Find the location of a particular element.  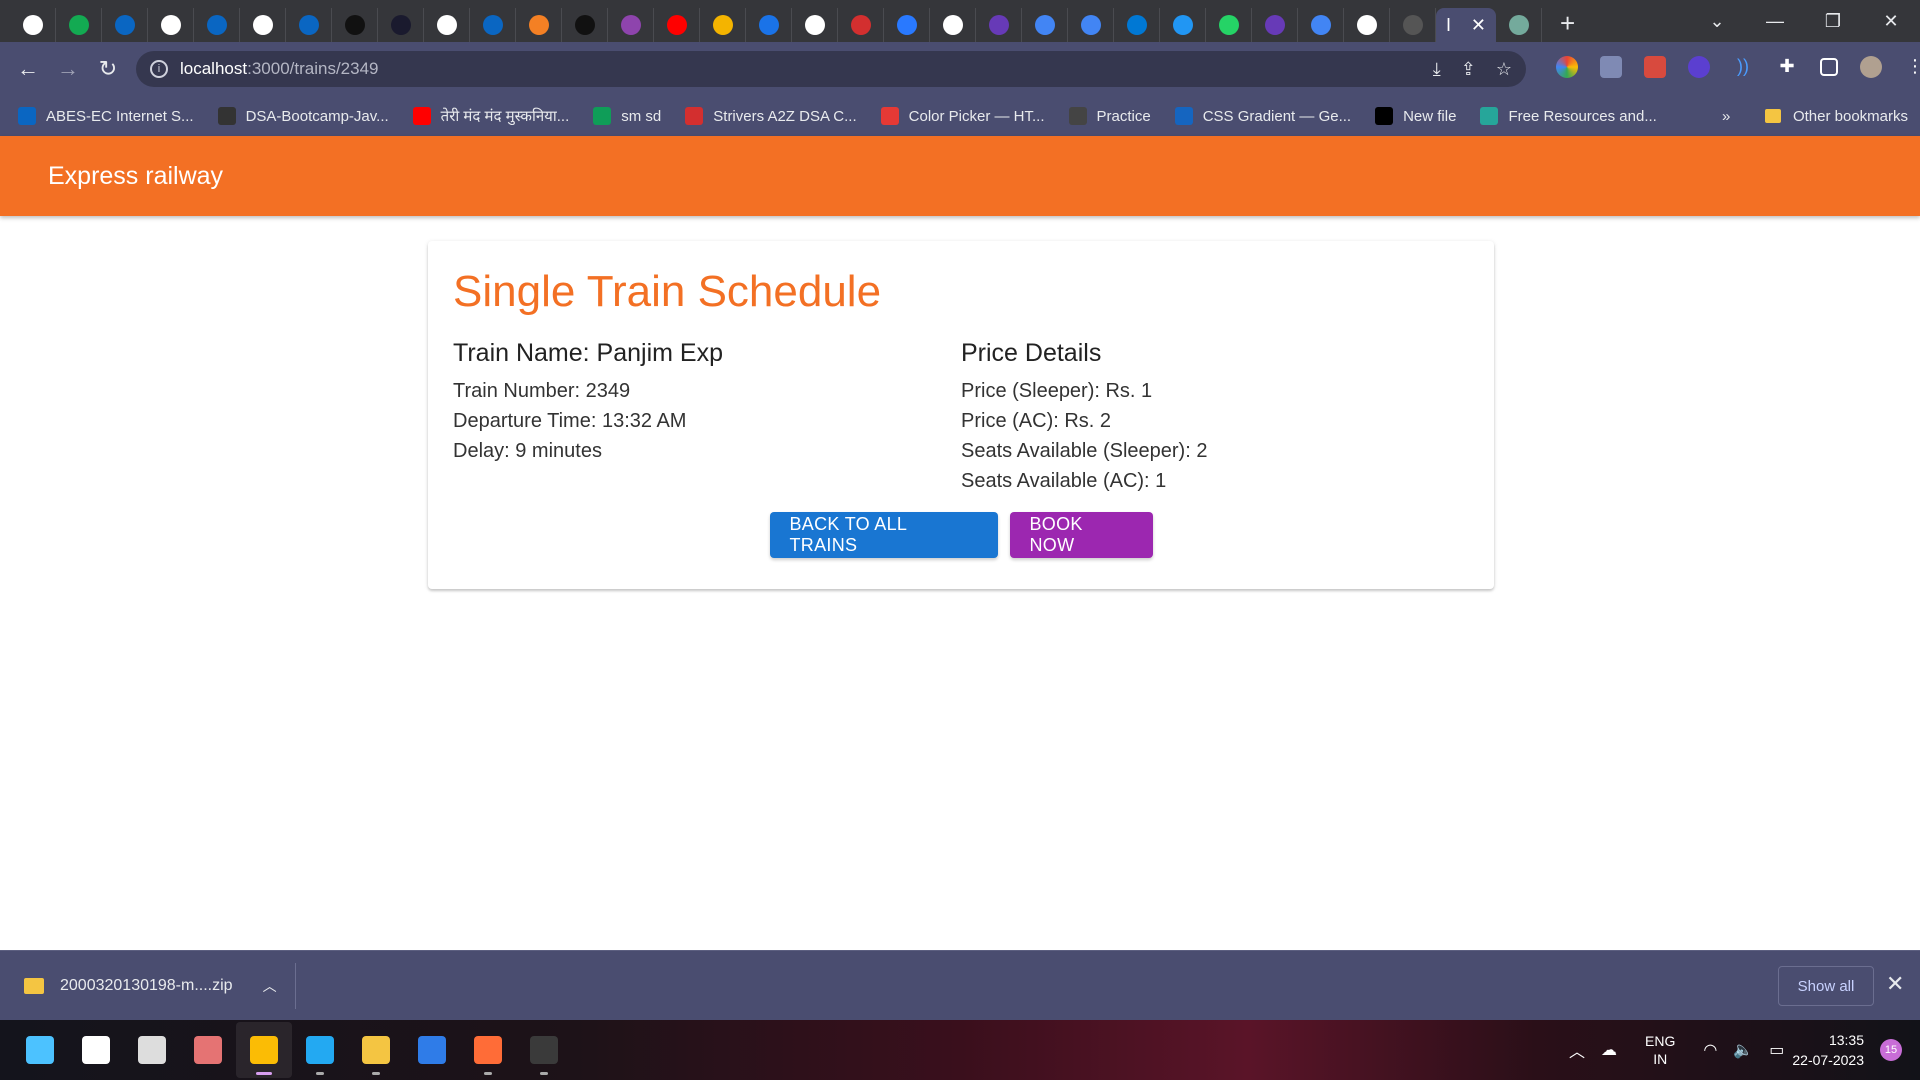

language-indicator: ENG IN is located at coordinates (1660, 1050).